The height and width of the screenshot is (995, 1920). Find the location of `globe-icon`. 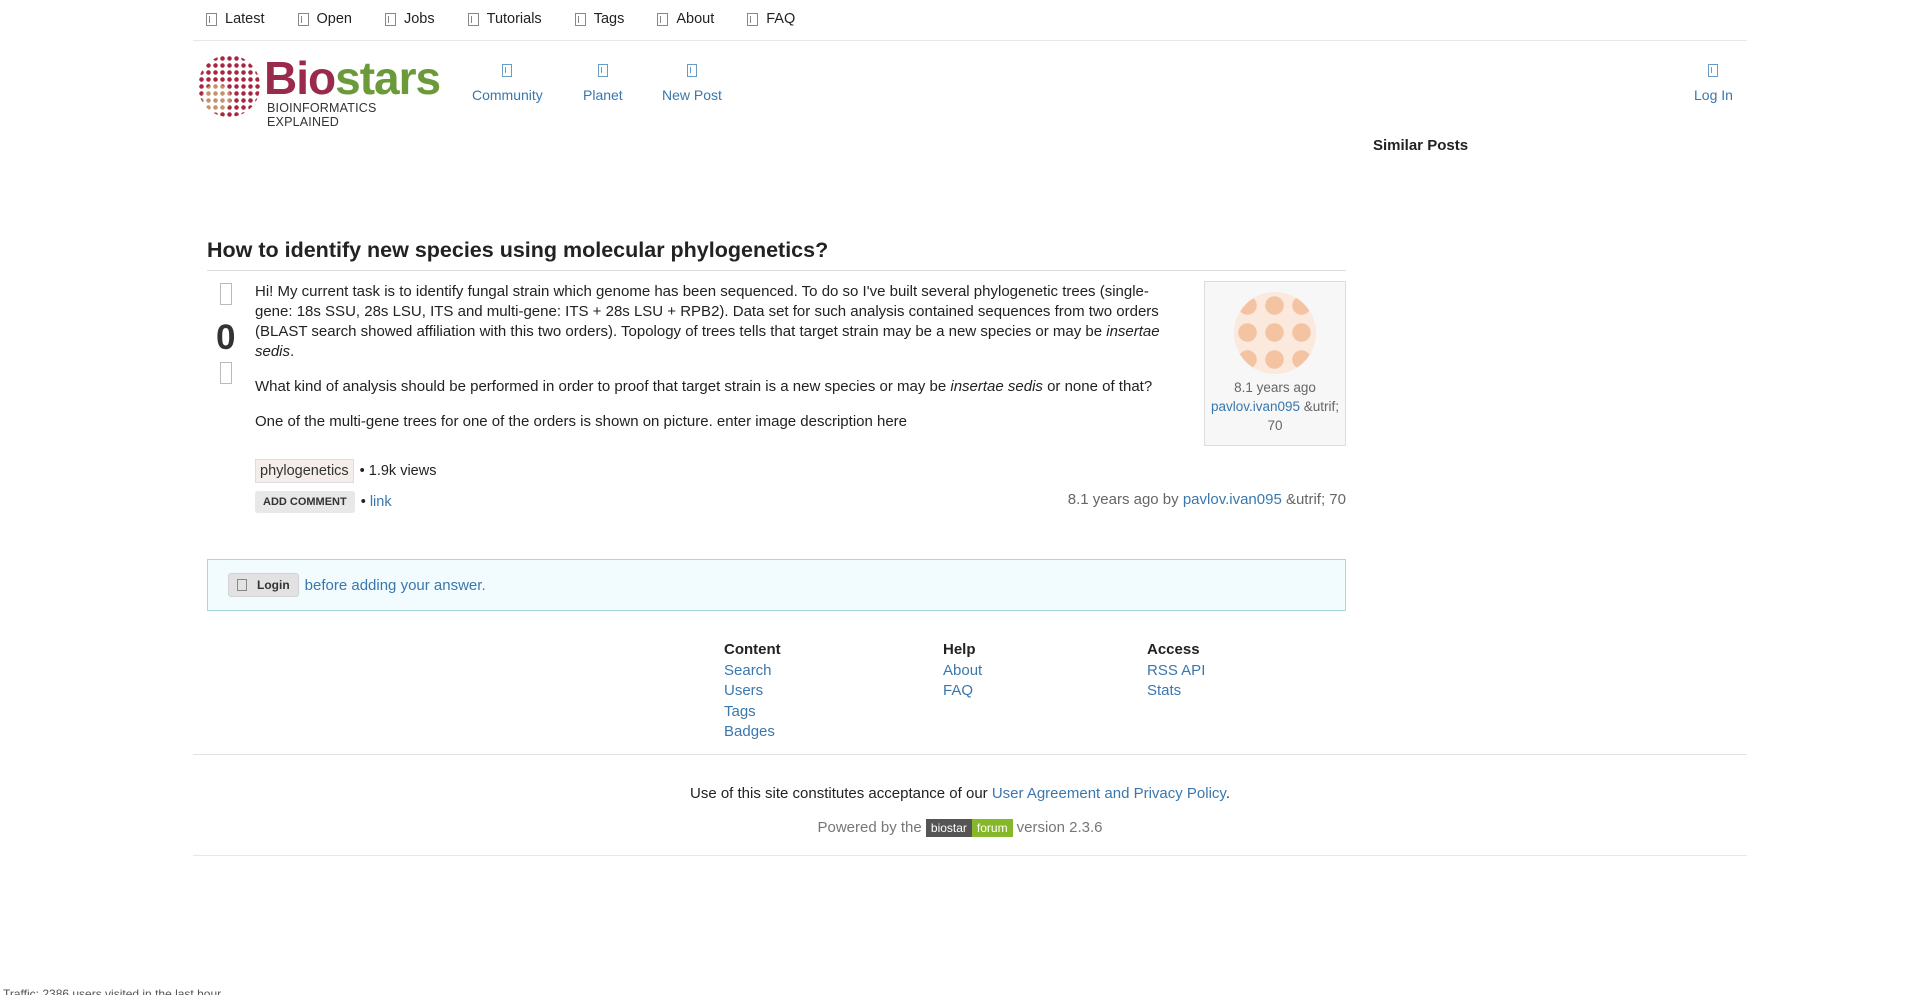

globe-icon is located at coordinates (602, 70).